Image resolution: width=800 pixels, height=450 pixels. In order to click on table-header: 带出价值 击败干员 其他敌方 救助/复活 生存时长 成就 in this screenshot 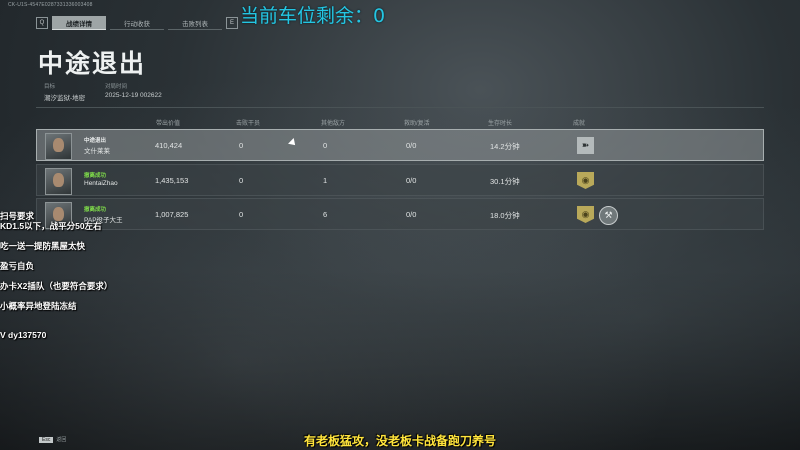, I will do `click(400, 122)`.